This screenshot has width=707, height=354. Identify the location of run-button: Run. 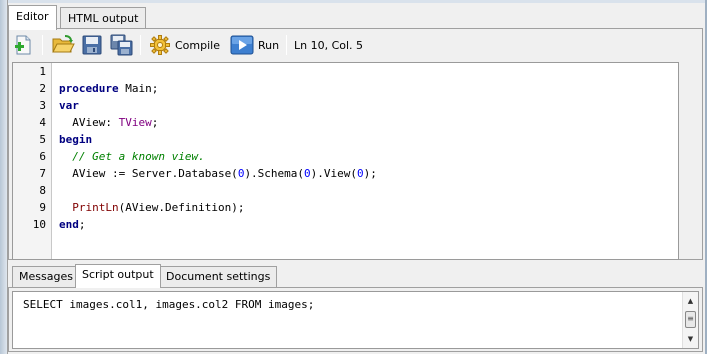
(254, 45).